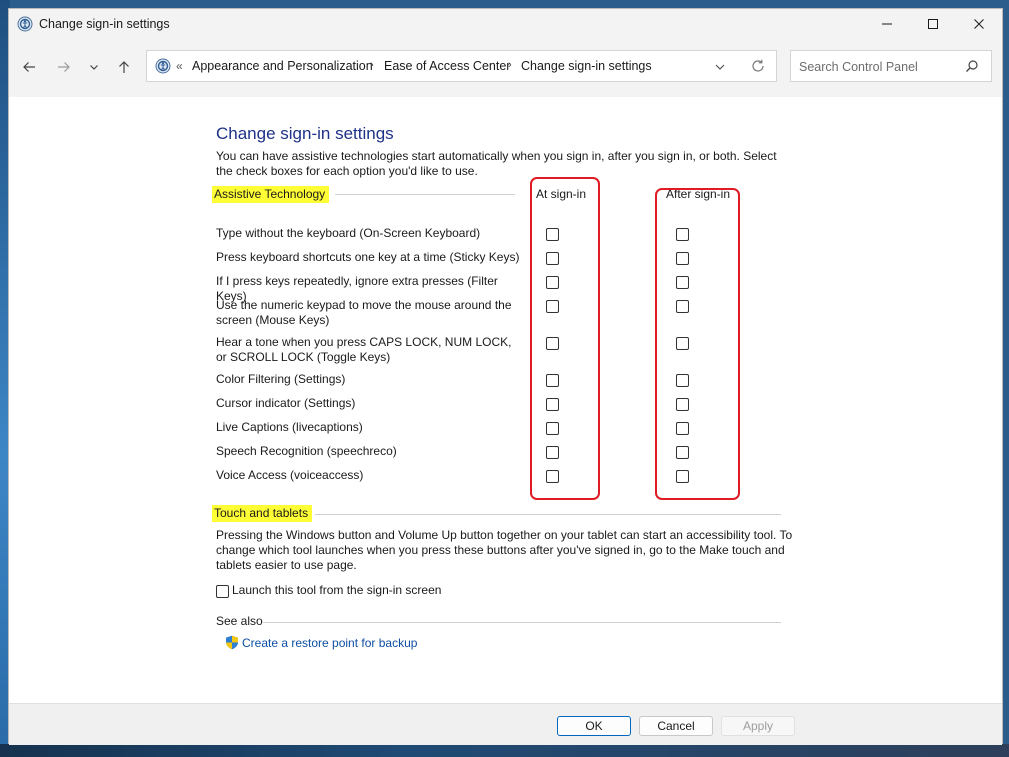 The width and height of the screenshot is (1009, 757). What do you see at coordinates (697, 344) in the screenshot?
I see `annotation-box-after-sign-in` at bounding box center [697, 344].